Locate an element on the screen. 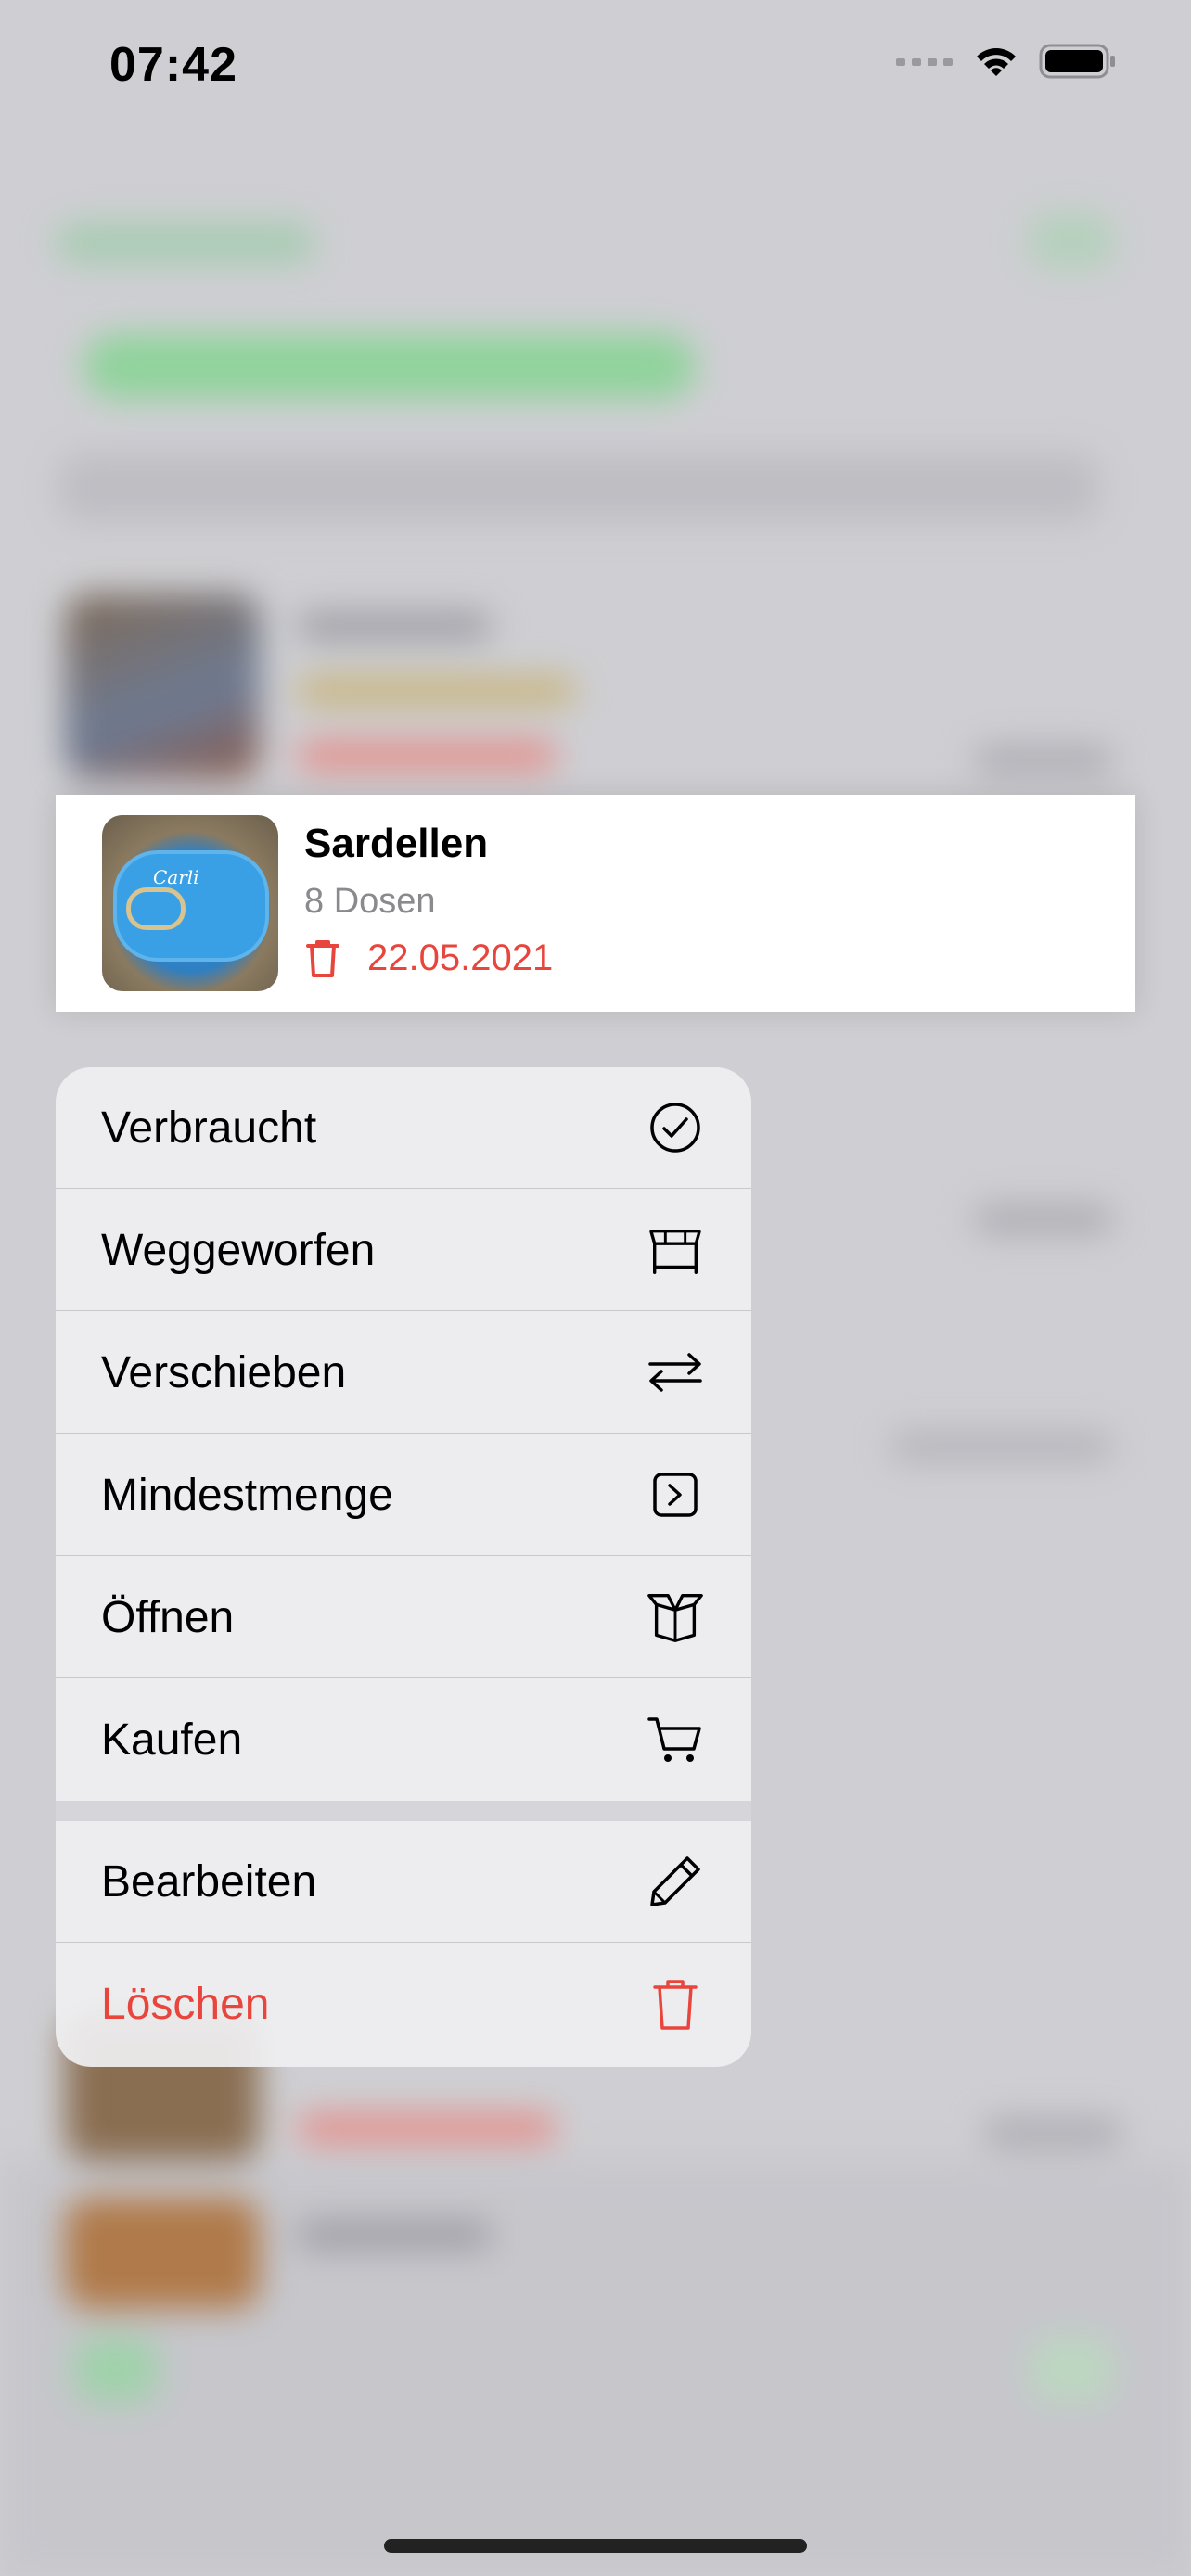 This screenshot has width=1191, height=2576. square-chevron-right-icon is located at coordinates (675, 1494).